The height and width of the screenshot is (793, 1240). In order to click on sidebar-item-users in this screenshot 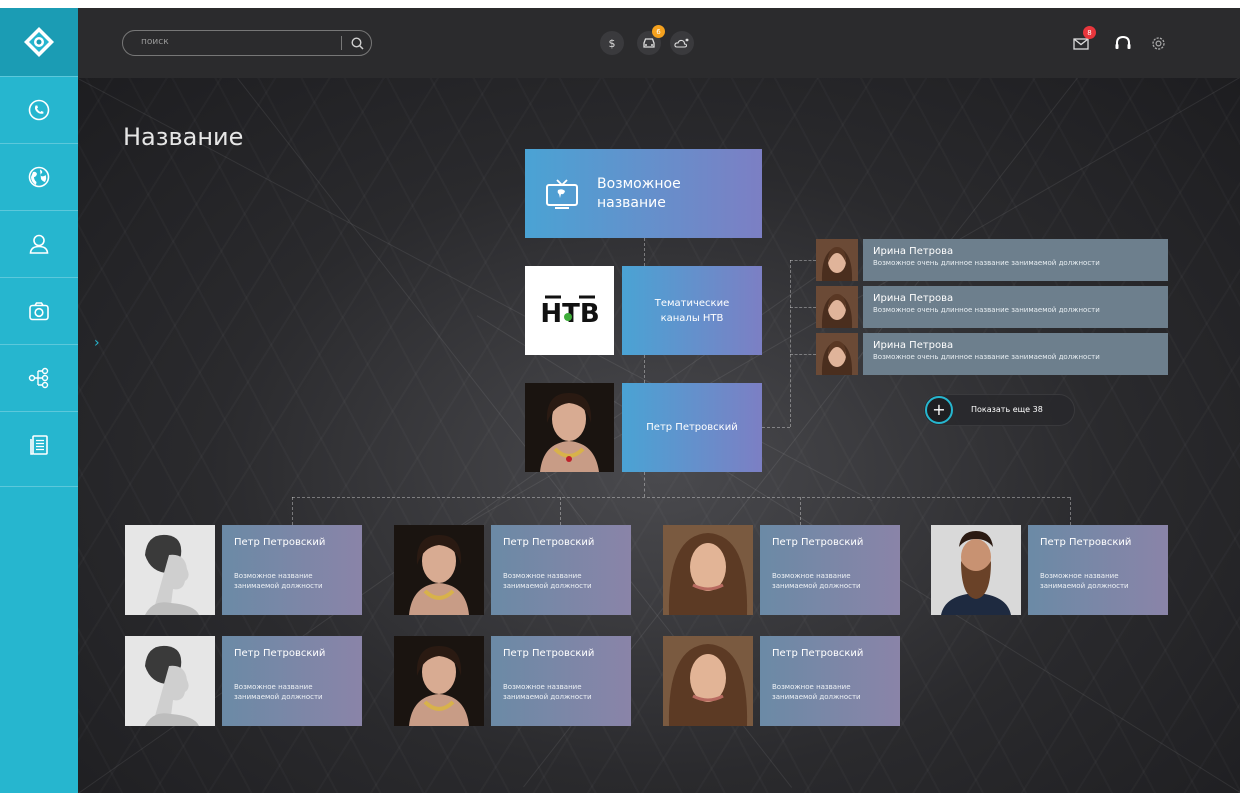, I will do `click(39, 243)`.